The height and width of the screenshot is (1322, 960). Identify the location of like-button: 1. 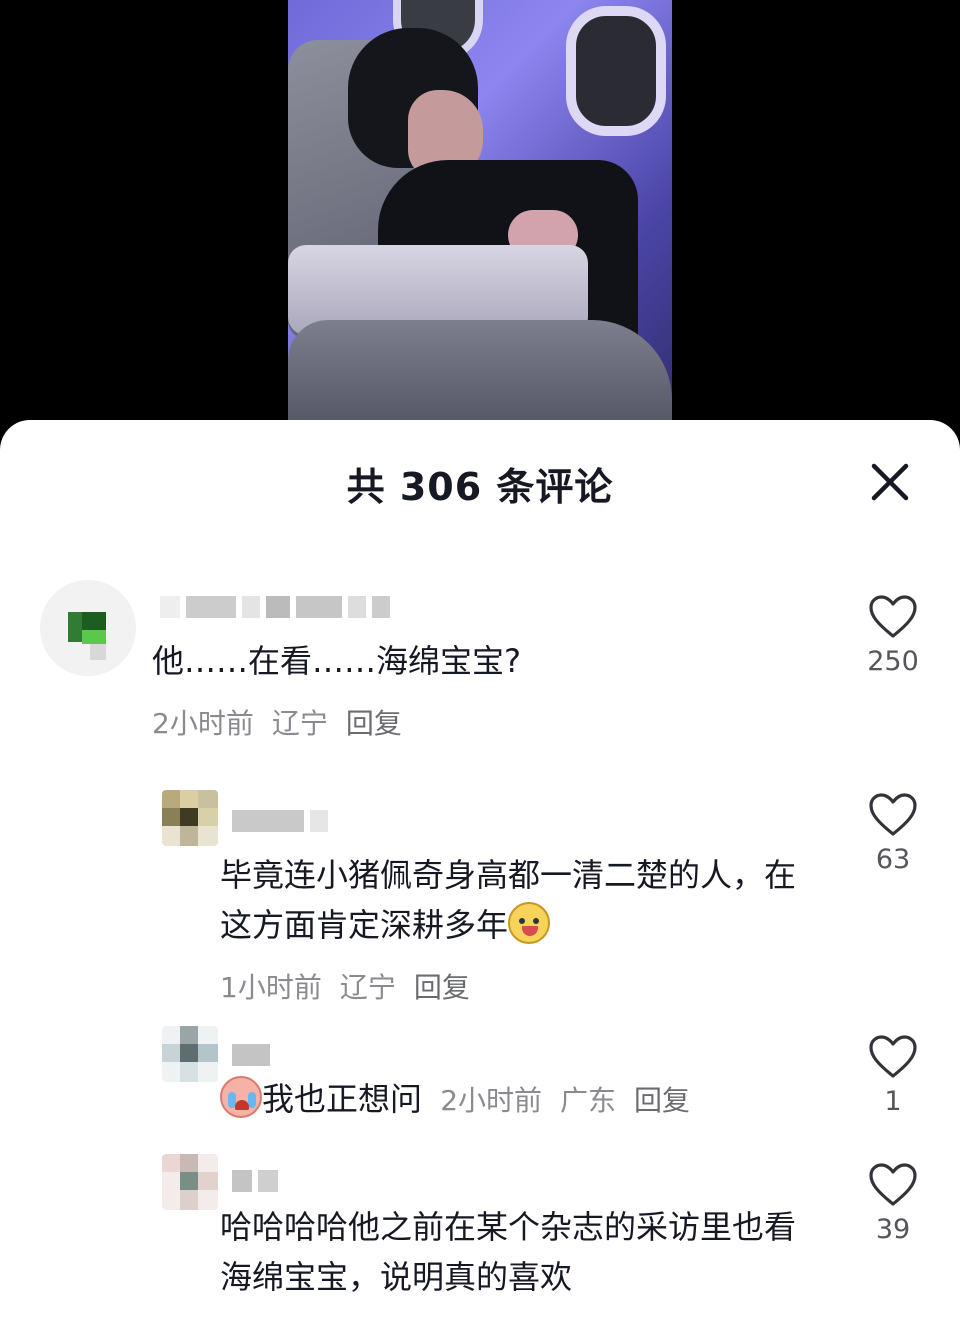
(893, 1075).